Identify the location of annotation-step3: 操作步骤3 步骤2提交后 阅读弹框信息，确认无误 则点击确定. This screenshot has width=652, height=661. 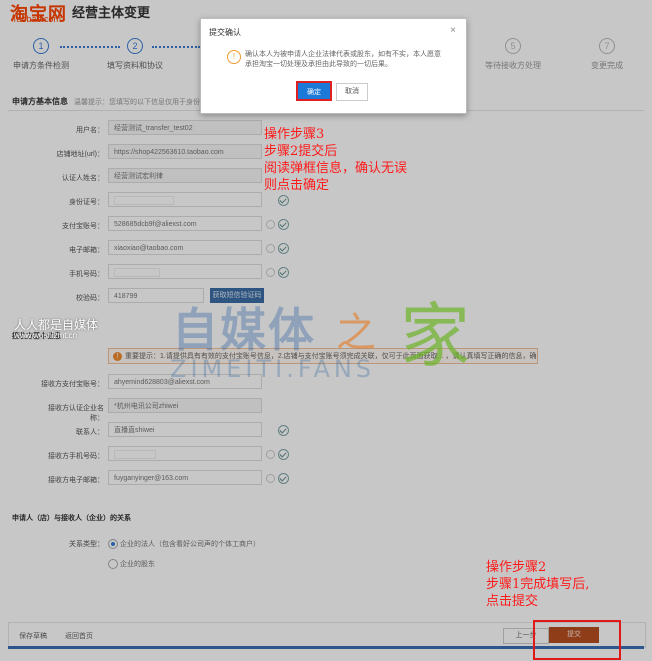
(335, 160).